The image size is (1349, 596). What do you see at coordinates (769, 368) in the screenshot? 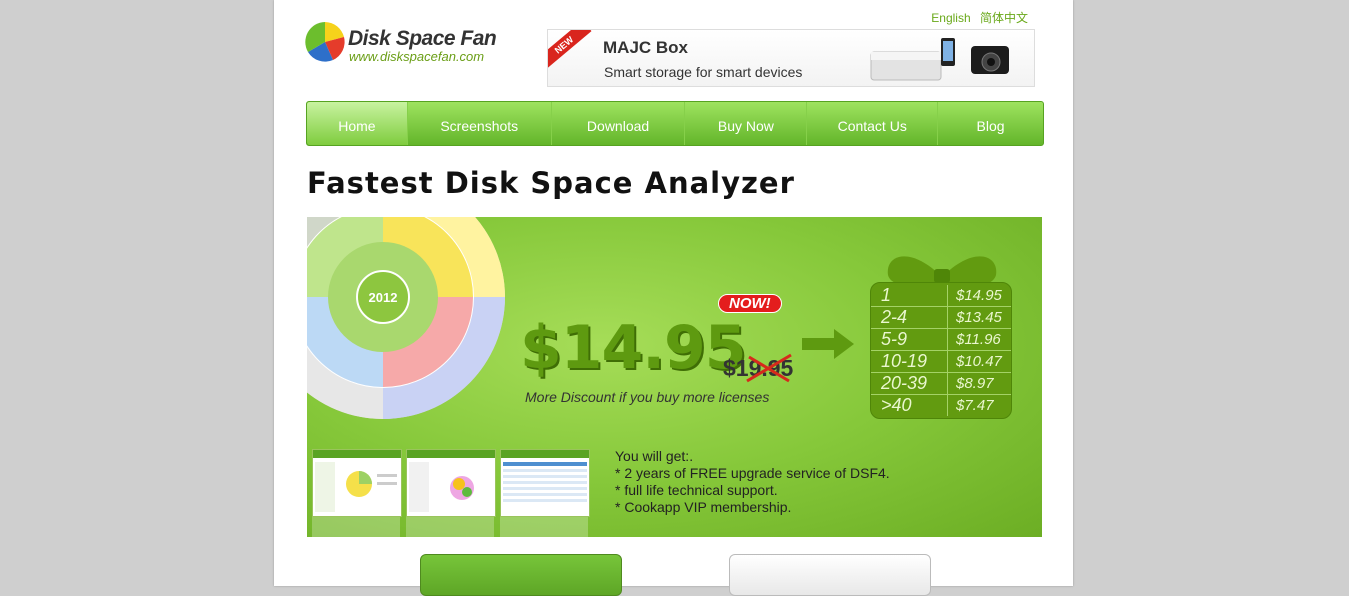
I see `strikethrough-mark` at bounding box center [769, 368].